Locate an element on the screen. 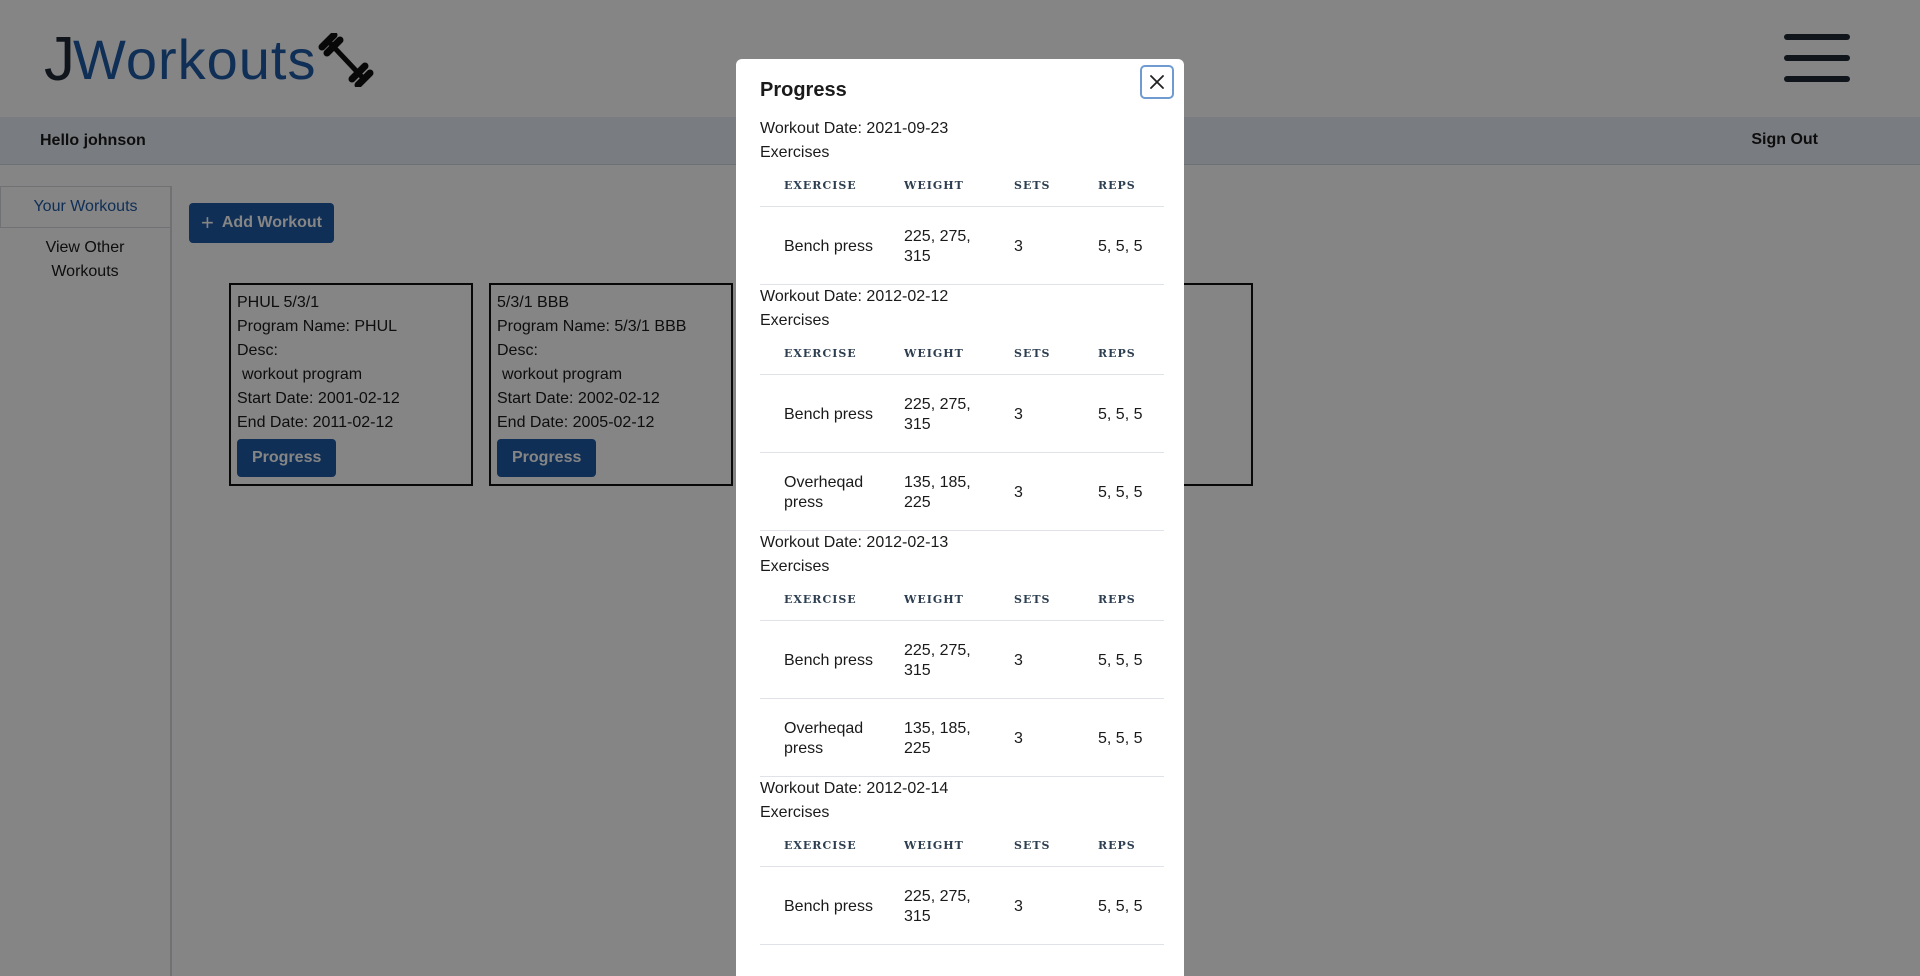 The image size is (1920, 976). workout-date: Workout Date: 2012-02-12 is located at coordinates (854, 296).